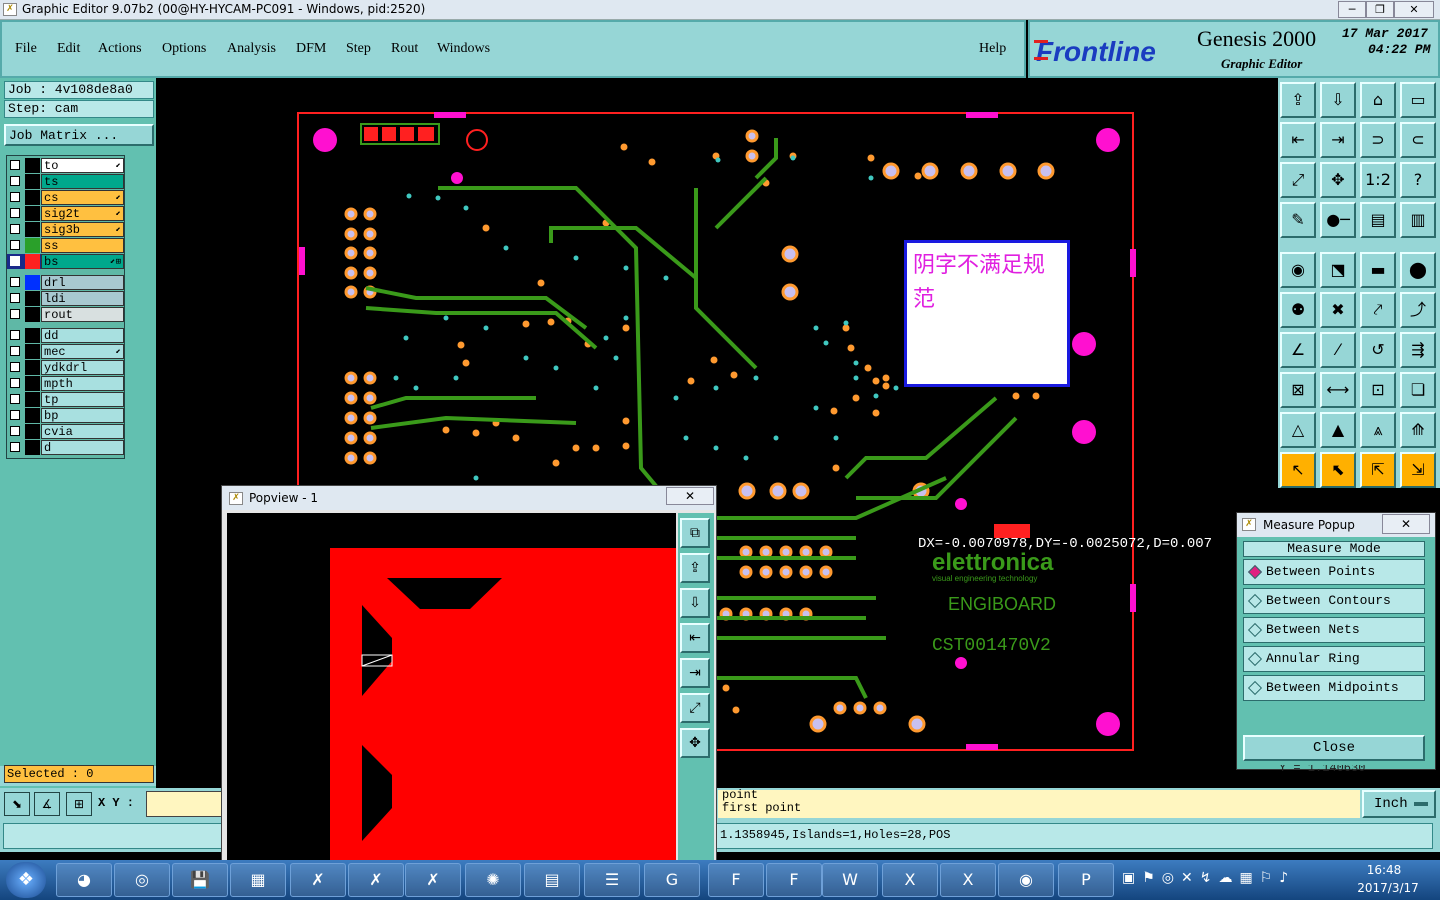 The width and height of the screenshot is (1440, 900). I want to click on save-app-icon: 💾, so click(200, 880).